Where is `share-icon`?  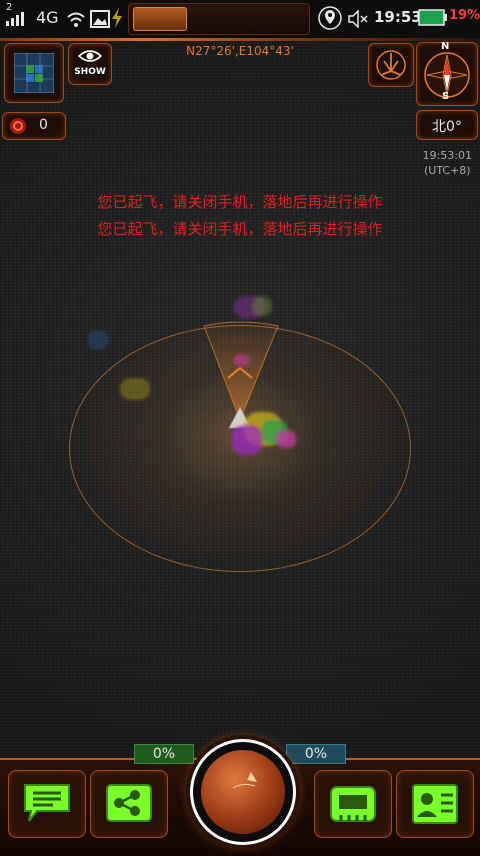
share-icon is located at coordinates (129, 803).